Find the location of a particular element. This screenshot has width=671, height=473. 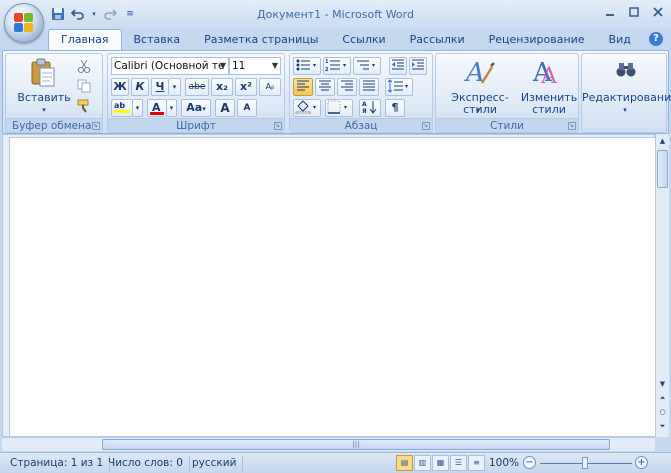

zoom-out-icon: − is located at coordinates (529, 462).